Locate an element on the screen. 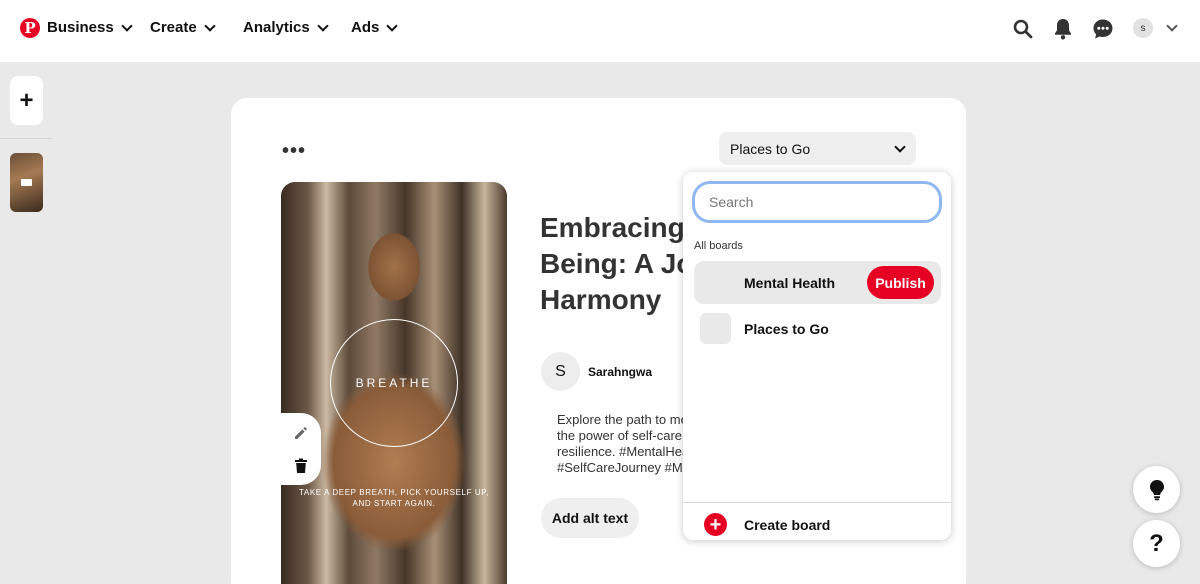 Image resolution: width=1200 pixels, height=584 pixels. plus-circle-icon: + is located at coordinates (715, 524).